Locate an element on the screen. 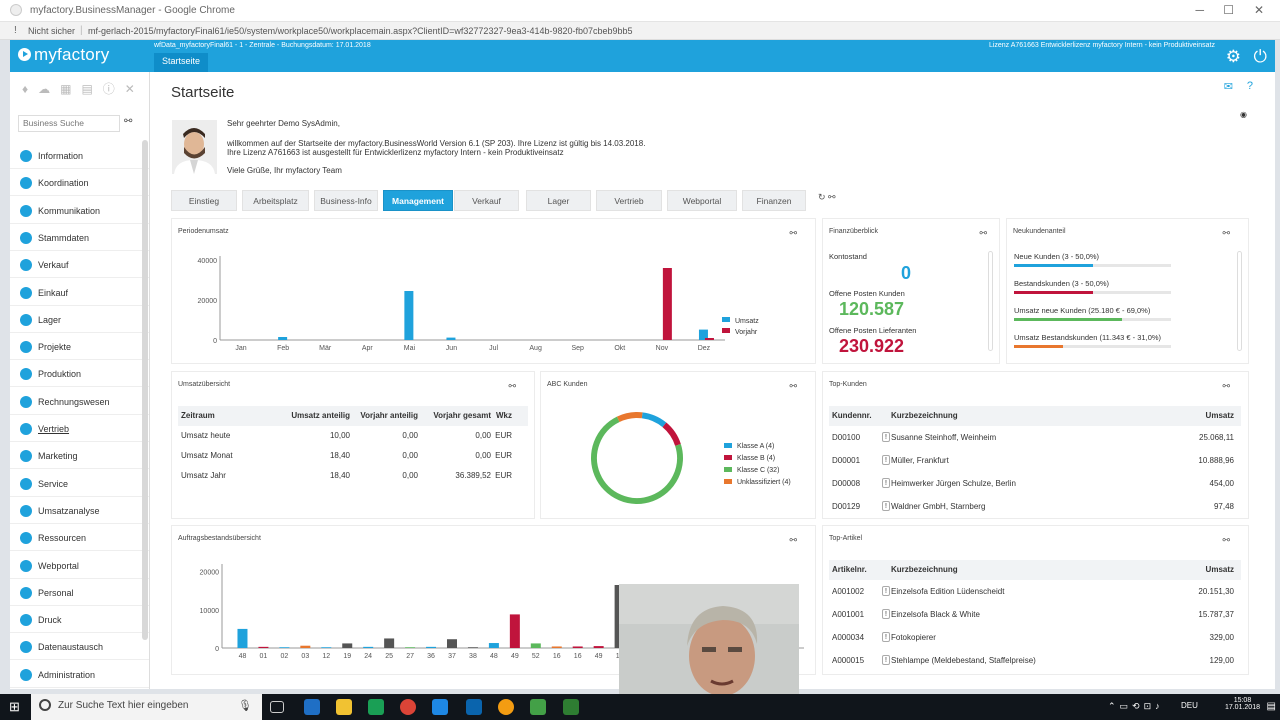  sidebar-item-verkauf: Verkauf is located at coordinates (79, 266).